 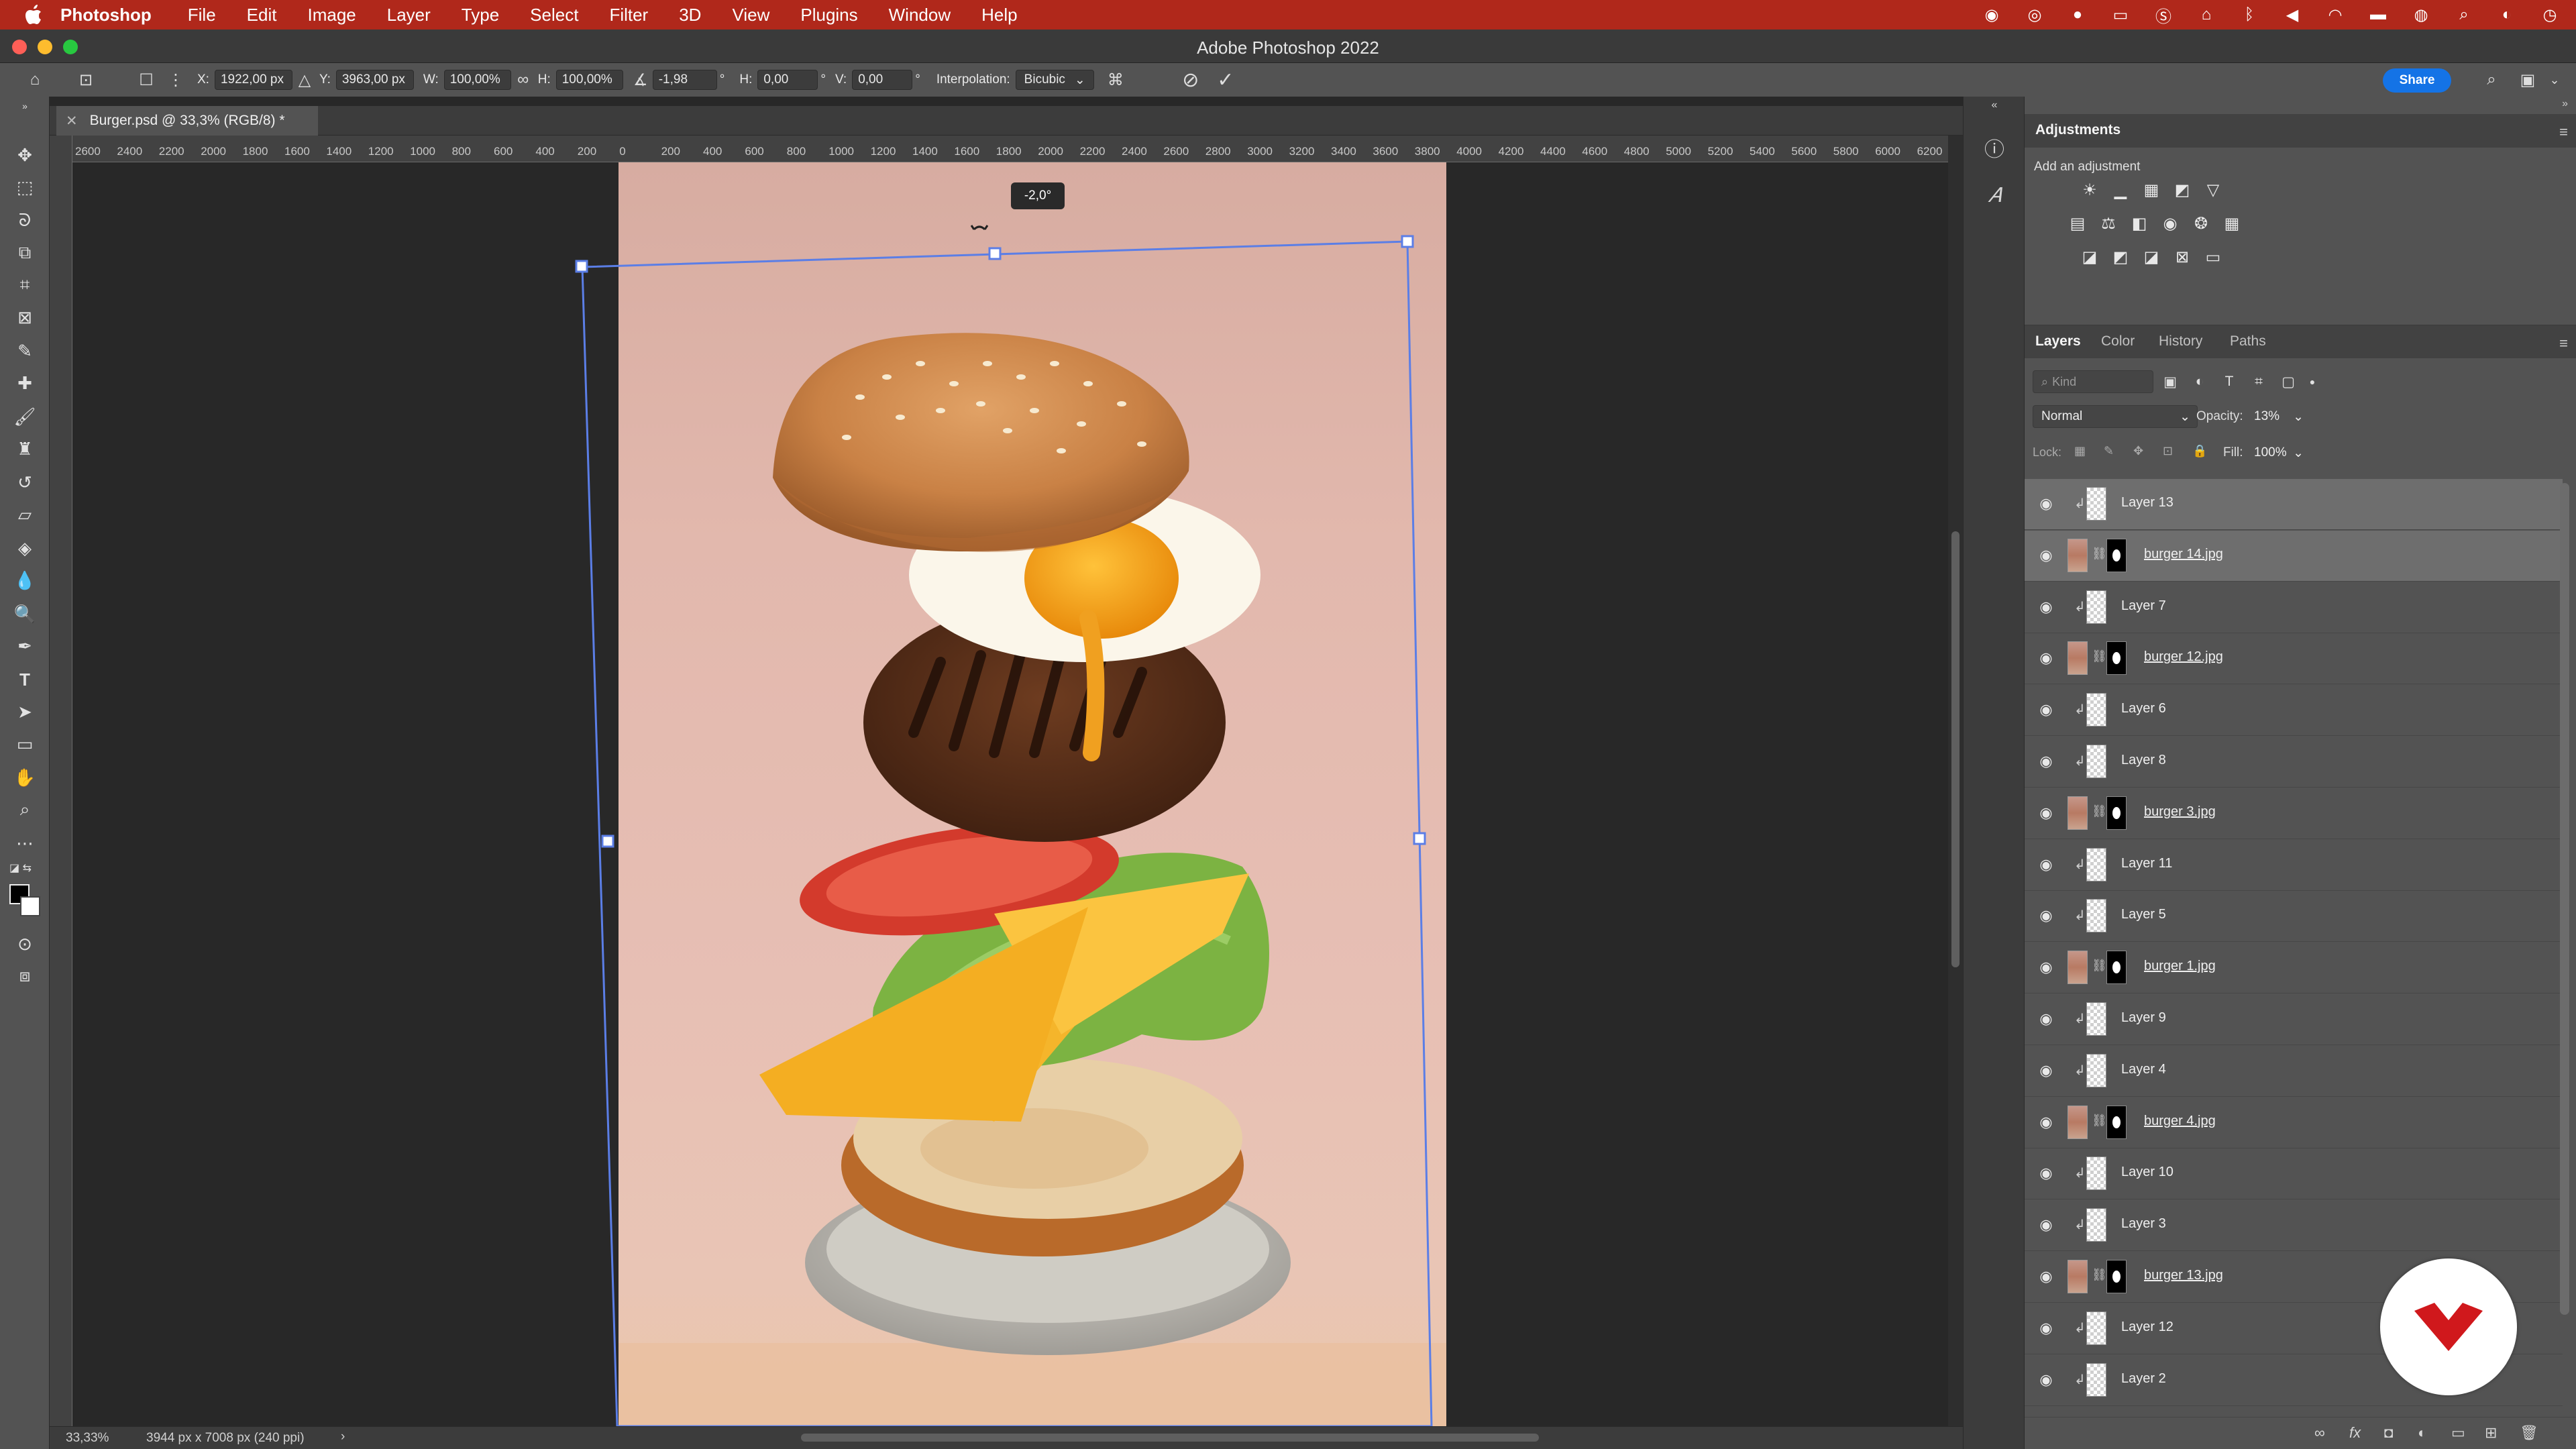 I want to click on object-selection-tool-icon: ⧉, so click(x=24, y=253).